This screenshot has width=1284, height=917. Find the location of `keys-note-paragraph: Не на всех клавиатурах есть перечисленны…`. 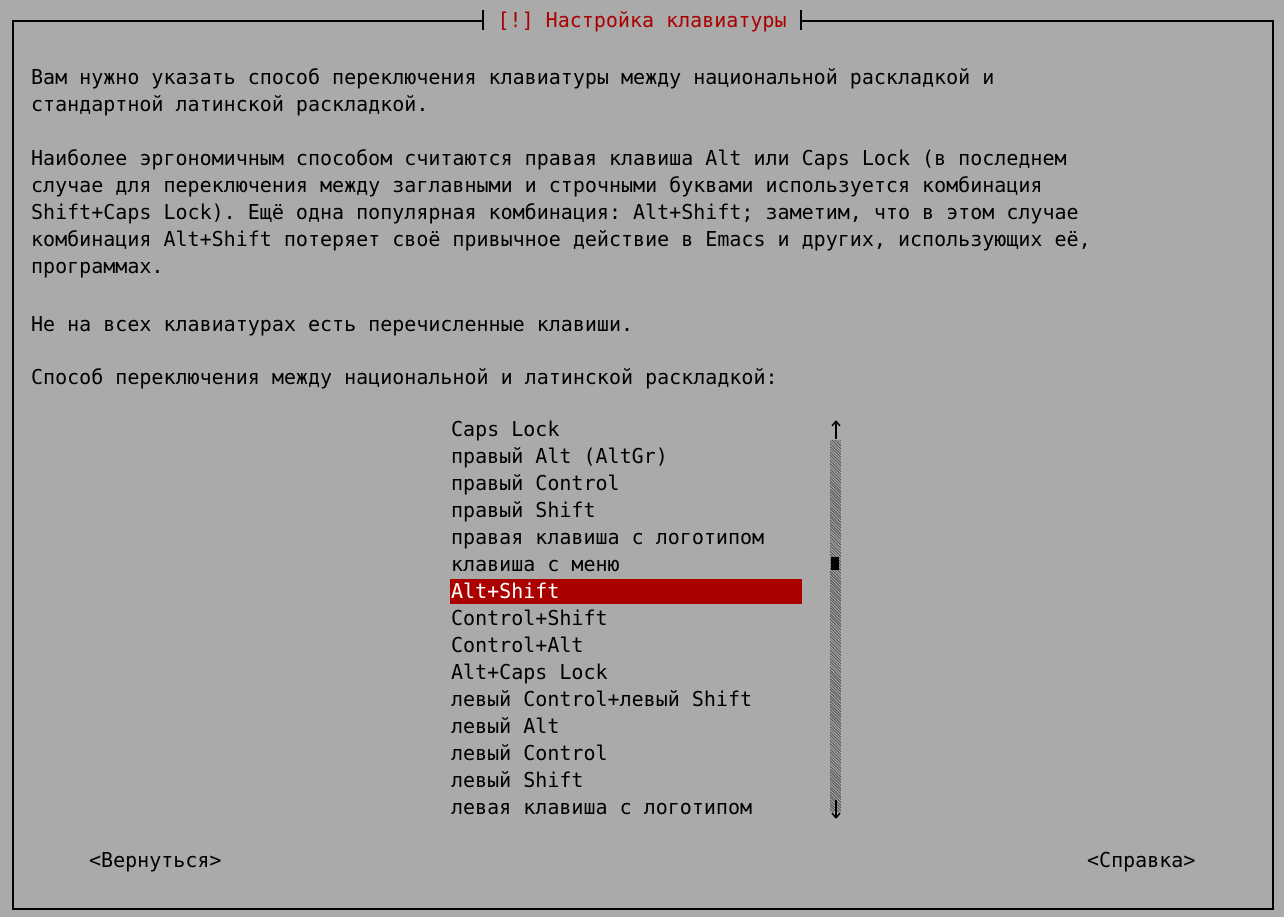

keys-note-paragraph: Не на всех клавиатурах есть перечисленны… is located at coordinates (332, 324).